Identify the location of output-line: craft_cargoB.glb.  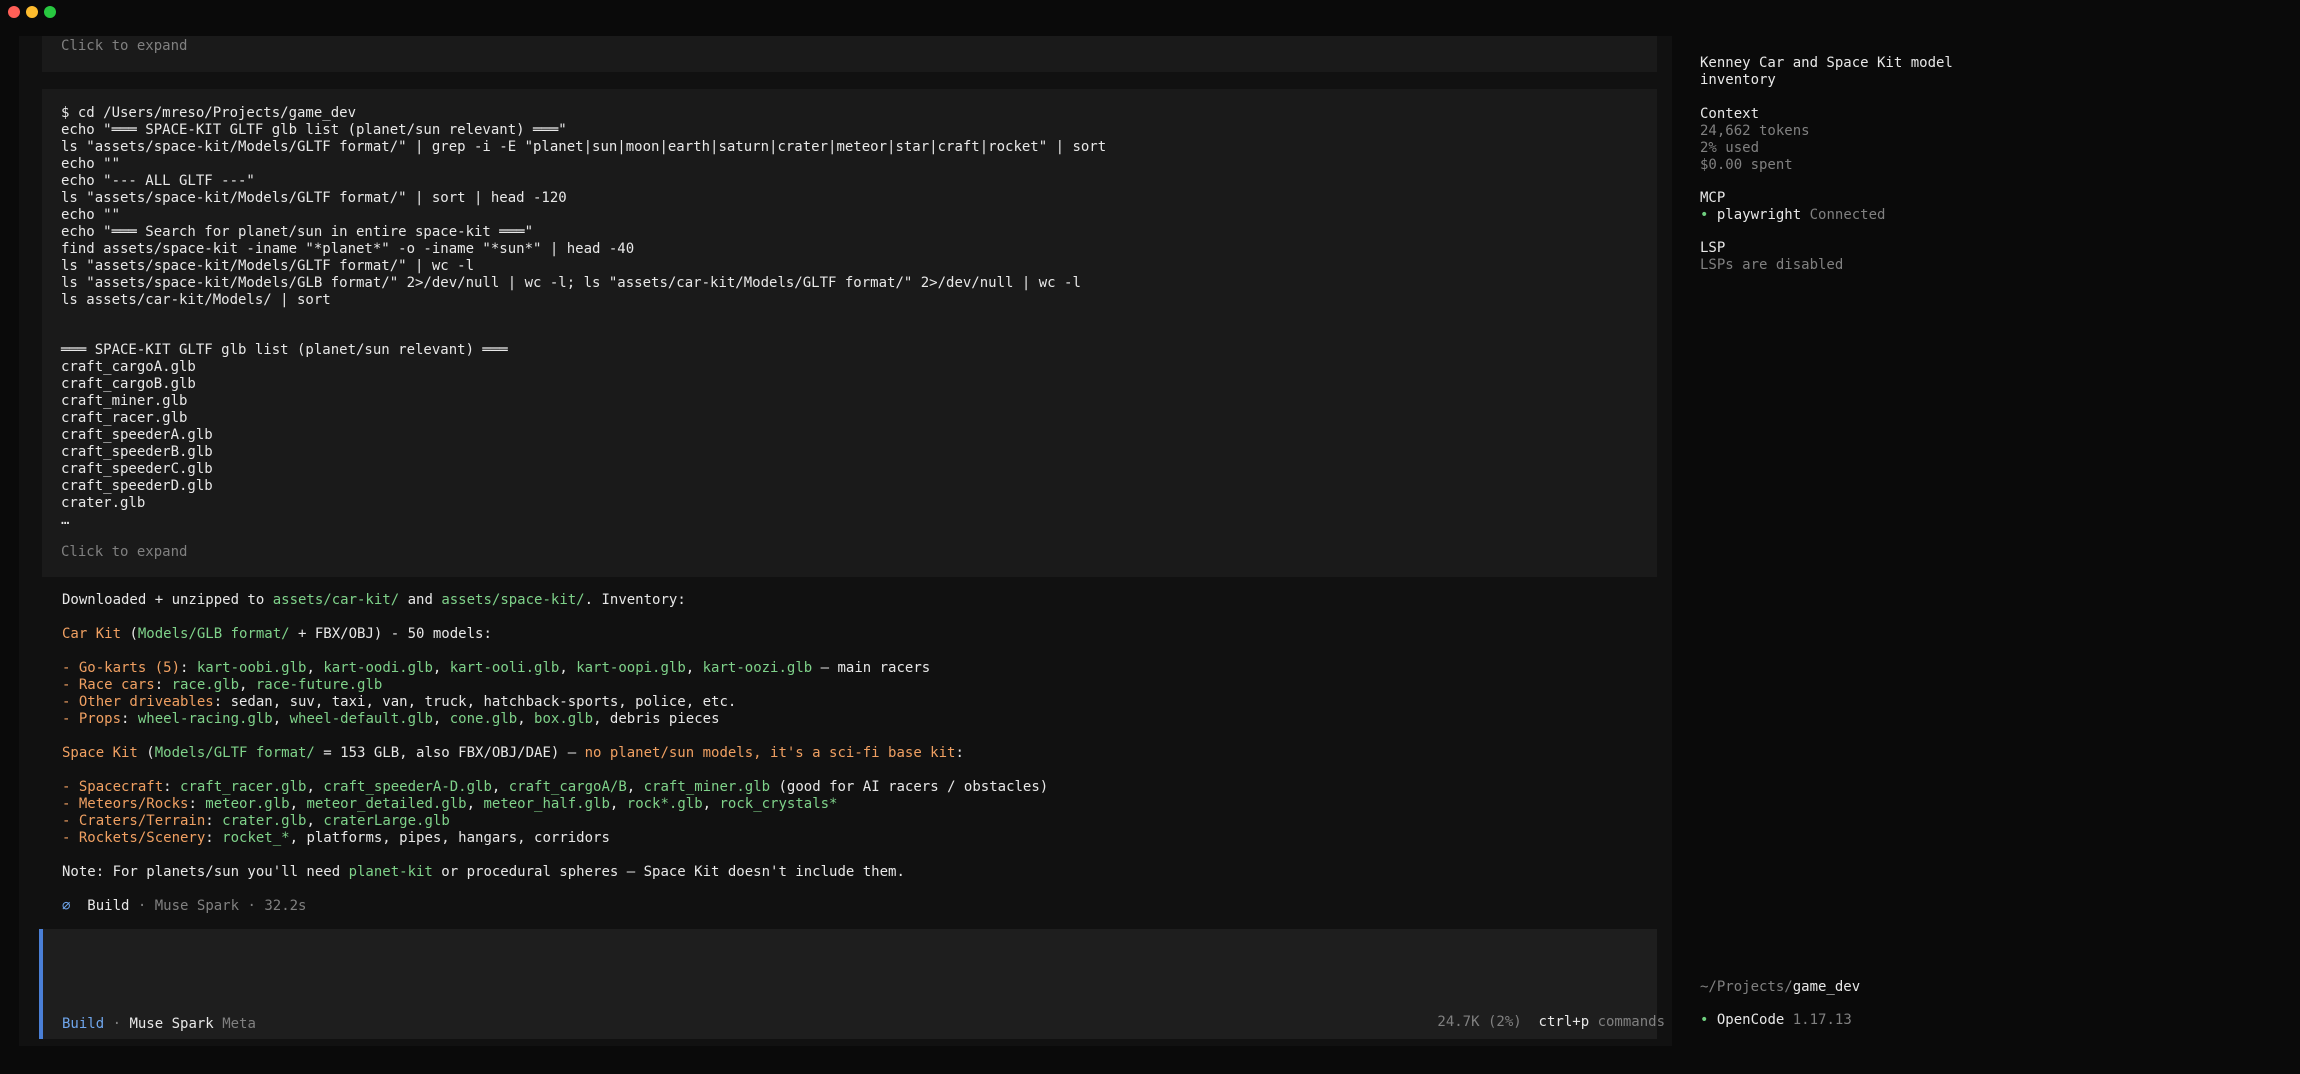
(128, 384).